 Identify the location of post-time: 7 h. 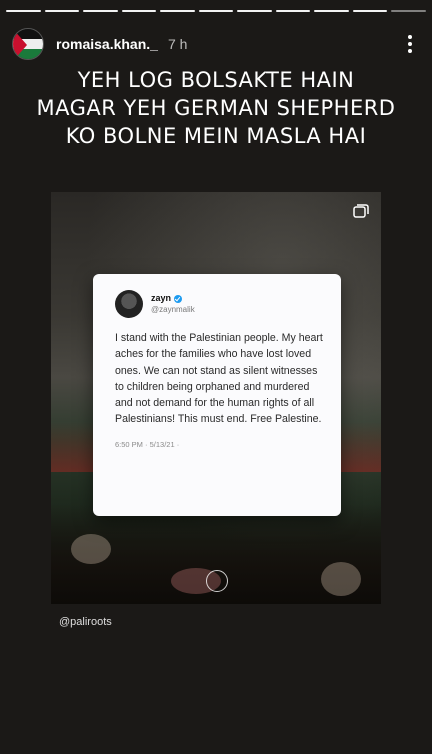
(177, 44).